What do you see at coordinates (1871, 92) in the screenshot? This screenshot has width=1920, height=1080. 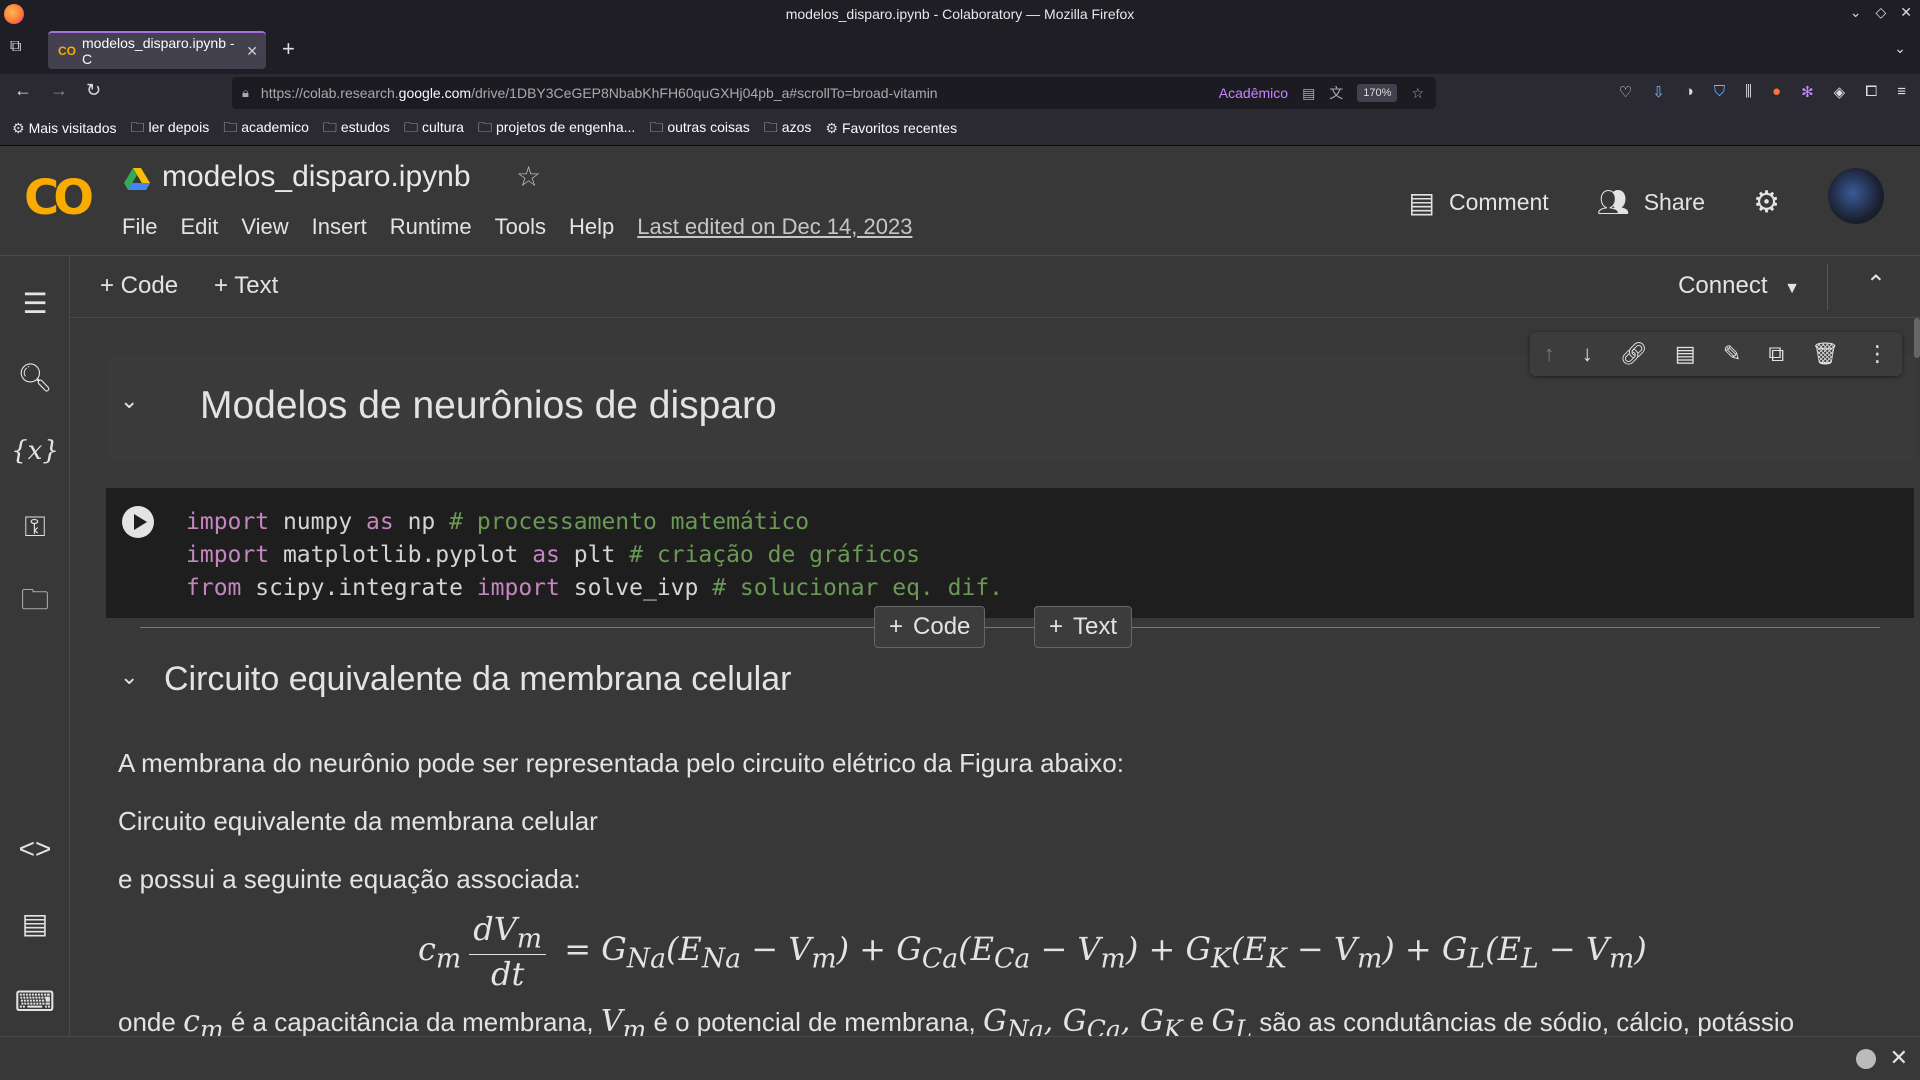 I see `extensions-icon: ⧠` at bounding box center [1871, 92].